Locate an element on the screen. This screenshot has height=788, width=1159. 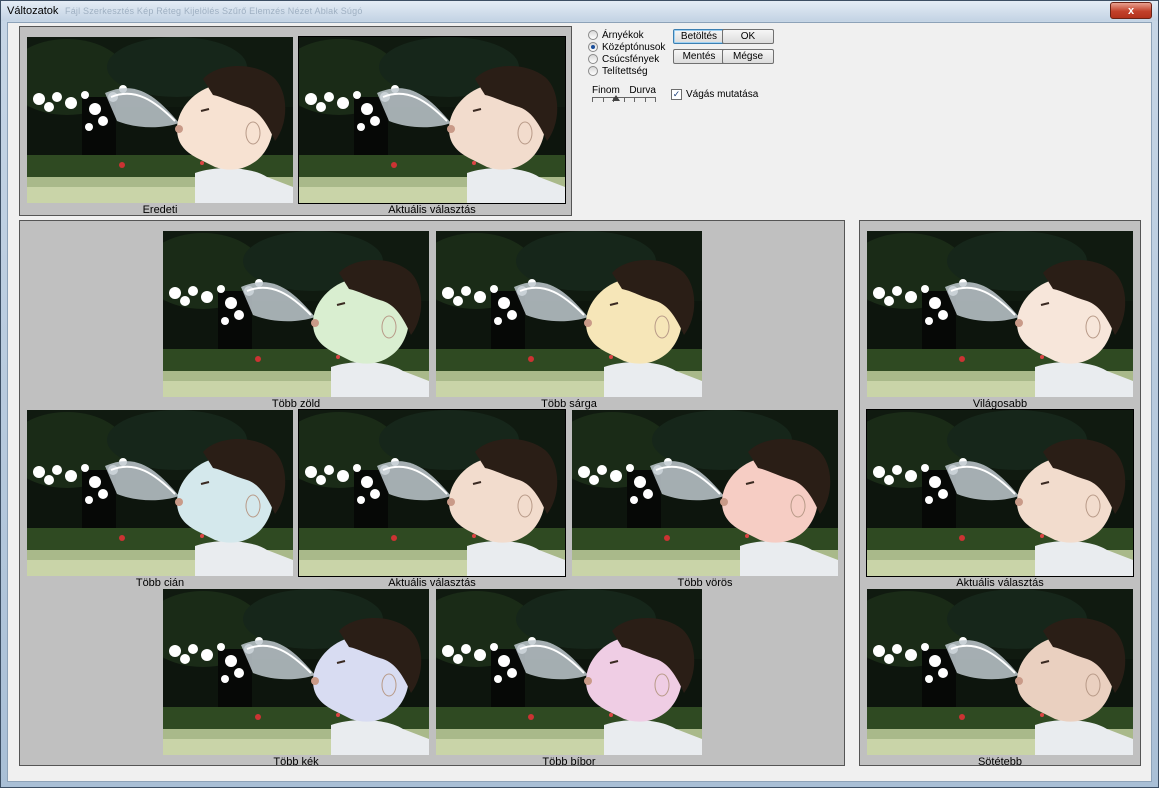
close-icon: x is located at coordinates (1131, 10).